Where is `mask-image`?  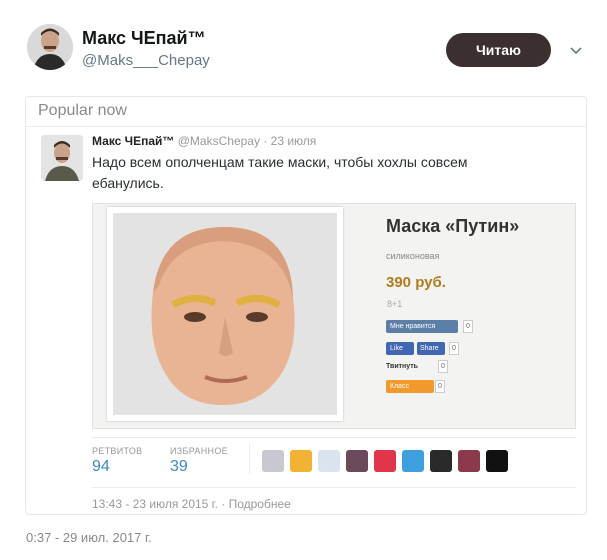 mask-image is located at coordinates (225, 314).